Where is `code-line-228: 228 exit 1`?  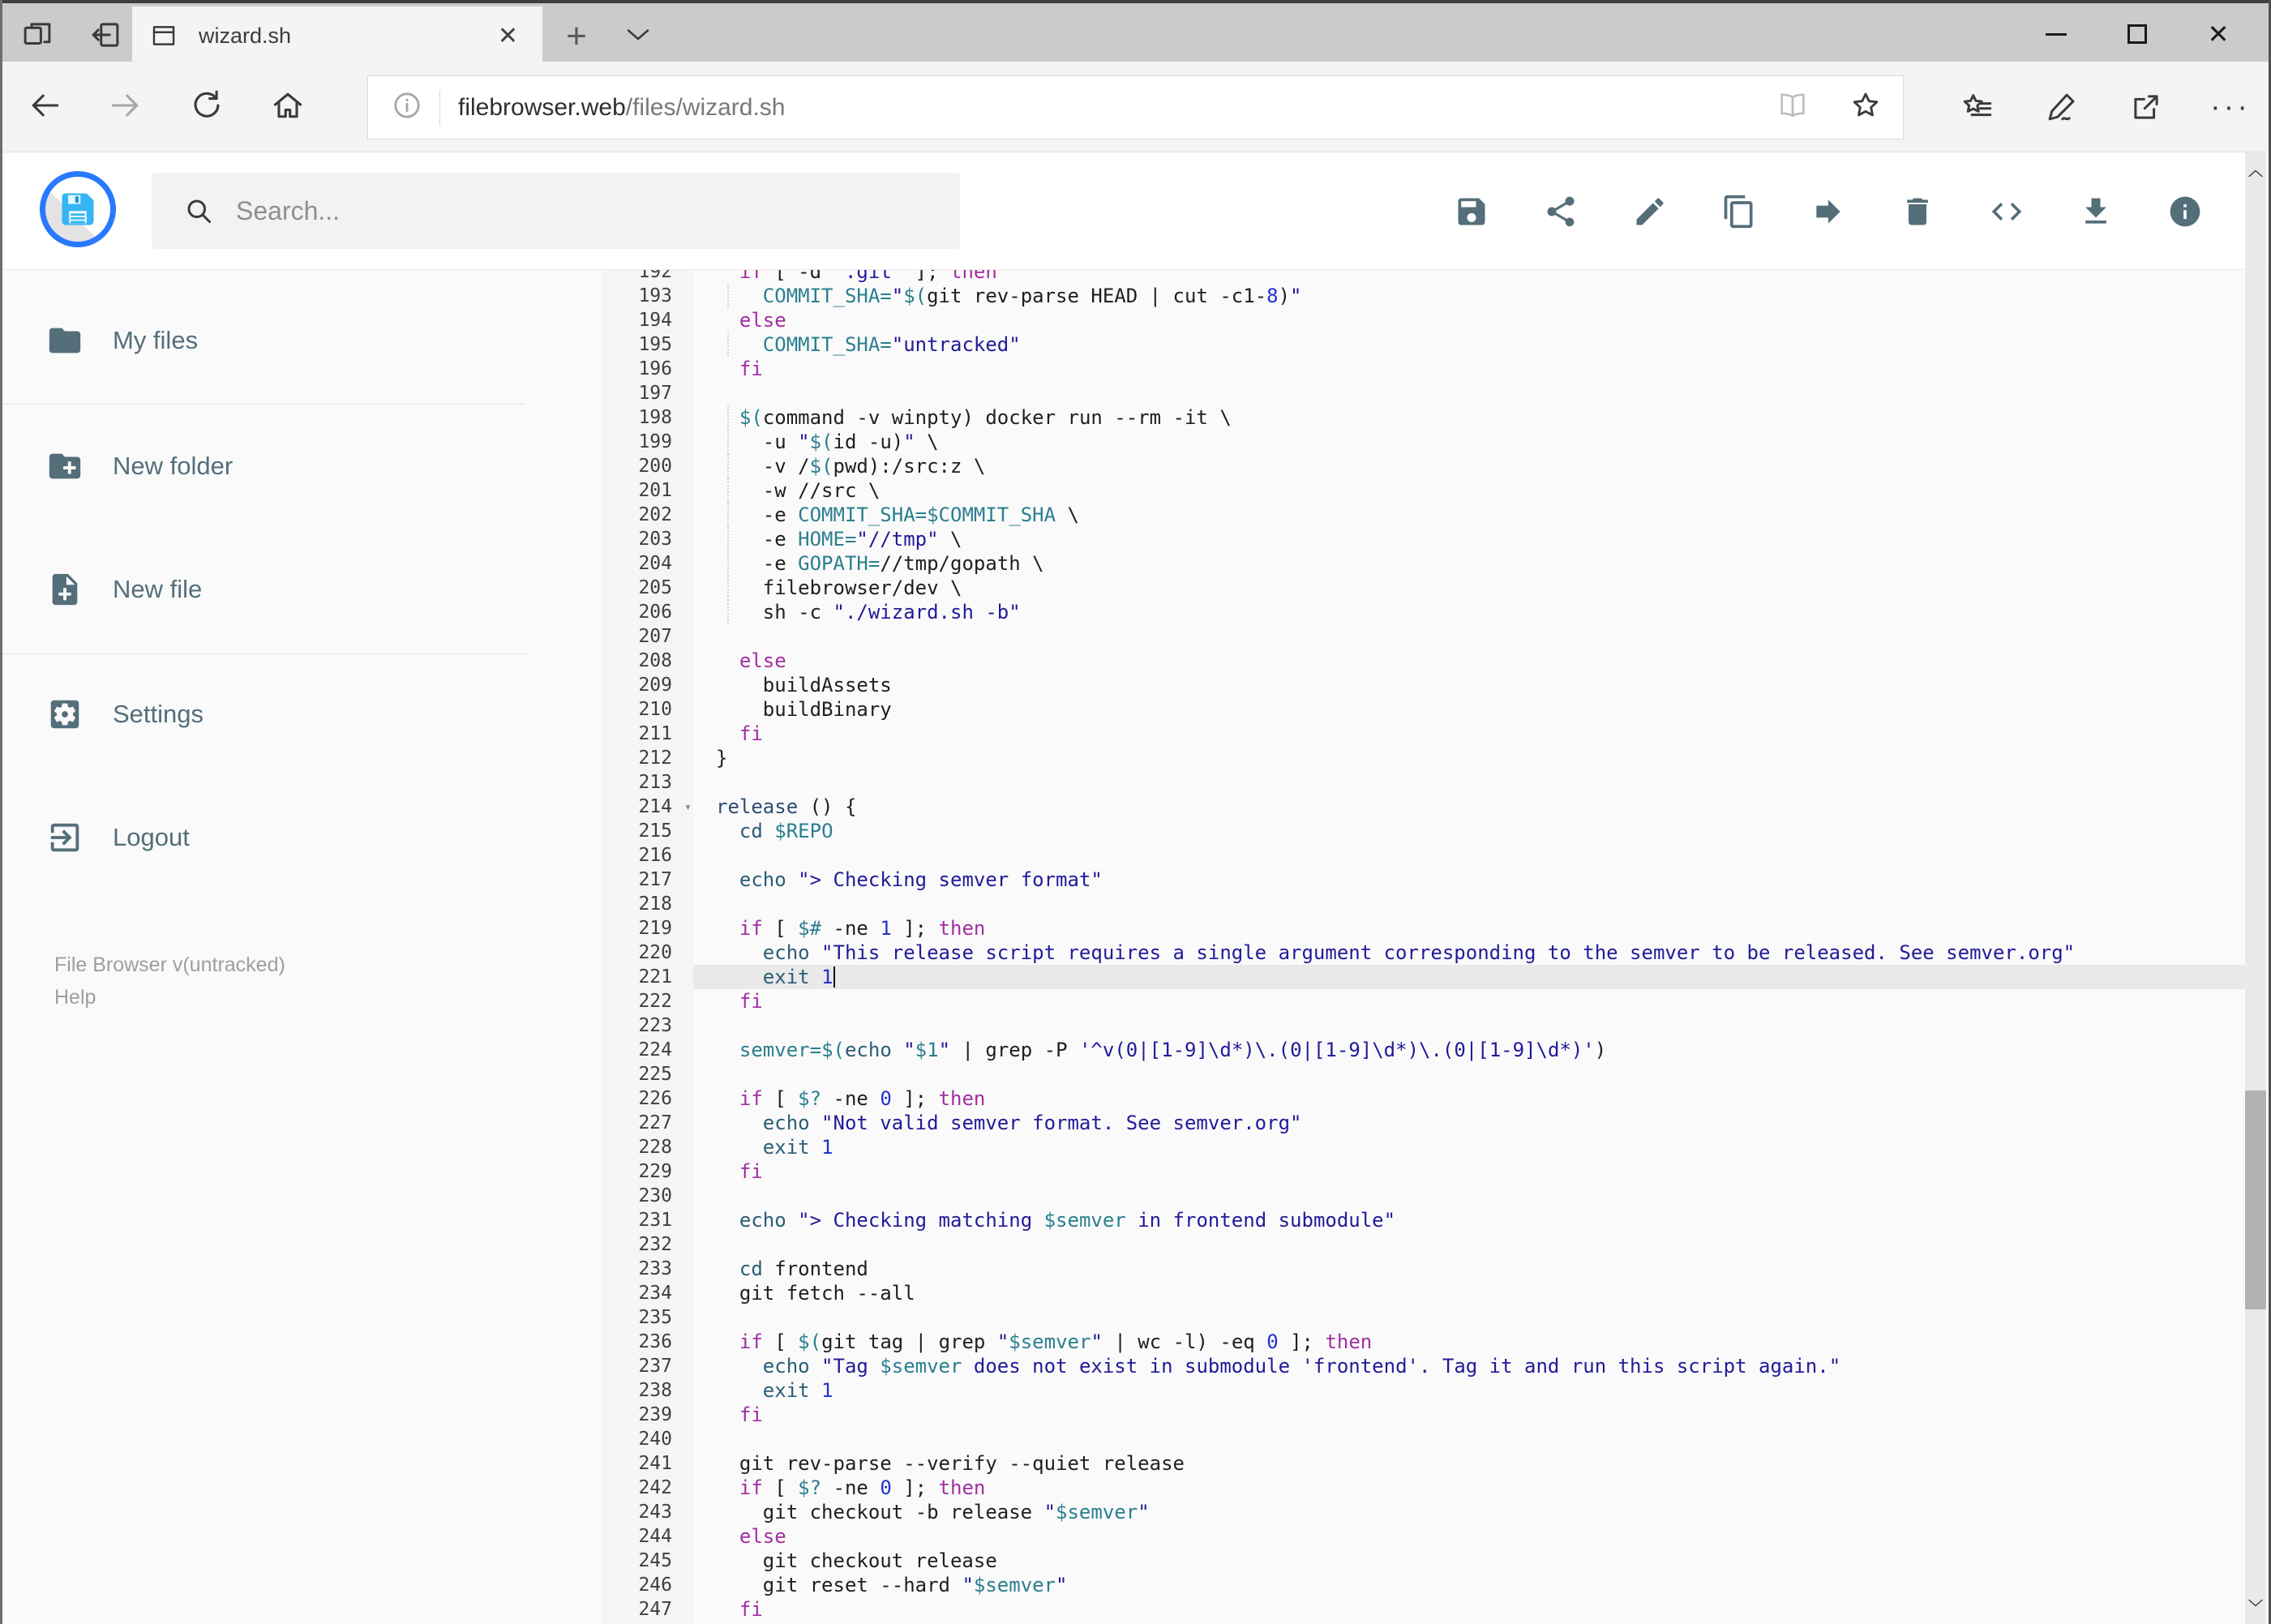 code-line-228: 228 exit 1 is located at coordinates (1423, 1147).